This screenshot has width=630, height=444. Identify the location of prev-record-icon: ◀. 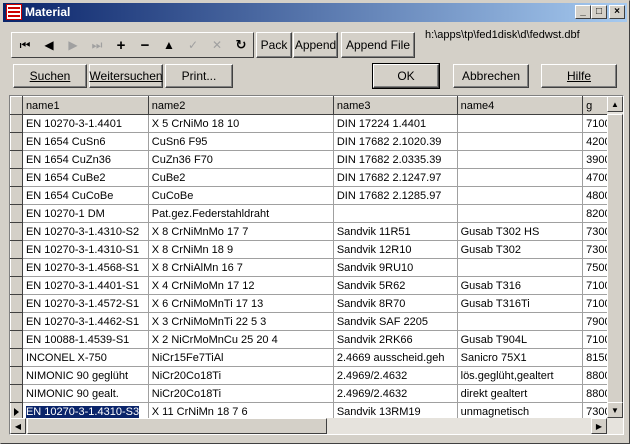
(49, 45).